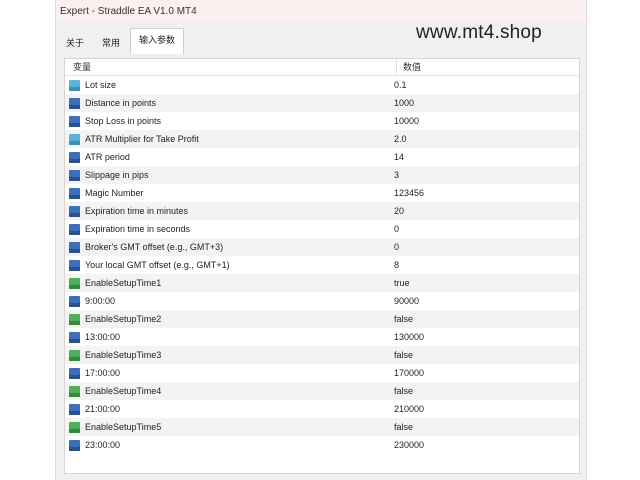  What do you see at coordinates (123, 121) in the screenshot?
I see `parameter-name: Stop Loss in points` at bounding box center [123, 121].